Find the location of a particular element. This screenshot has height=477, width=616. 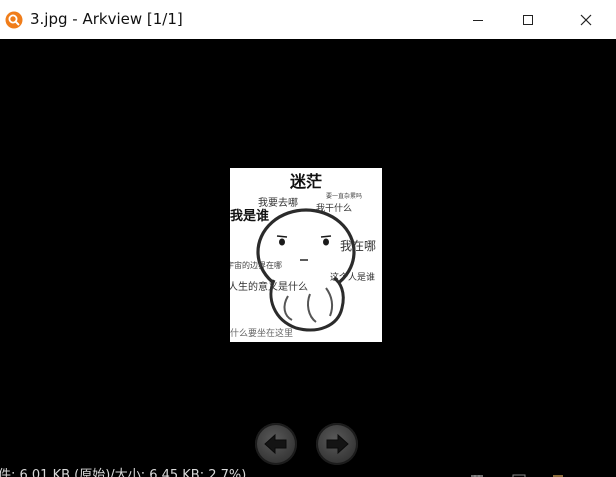

meme-text-universe-edge: 宇宙的边界在哪 is located at coordinates (256, 265).